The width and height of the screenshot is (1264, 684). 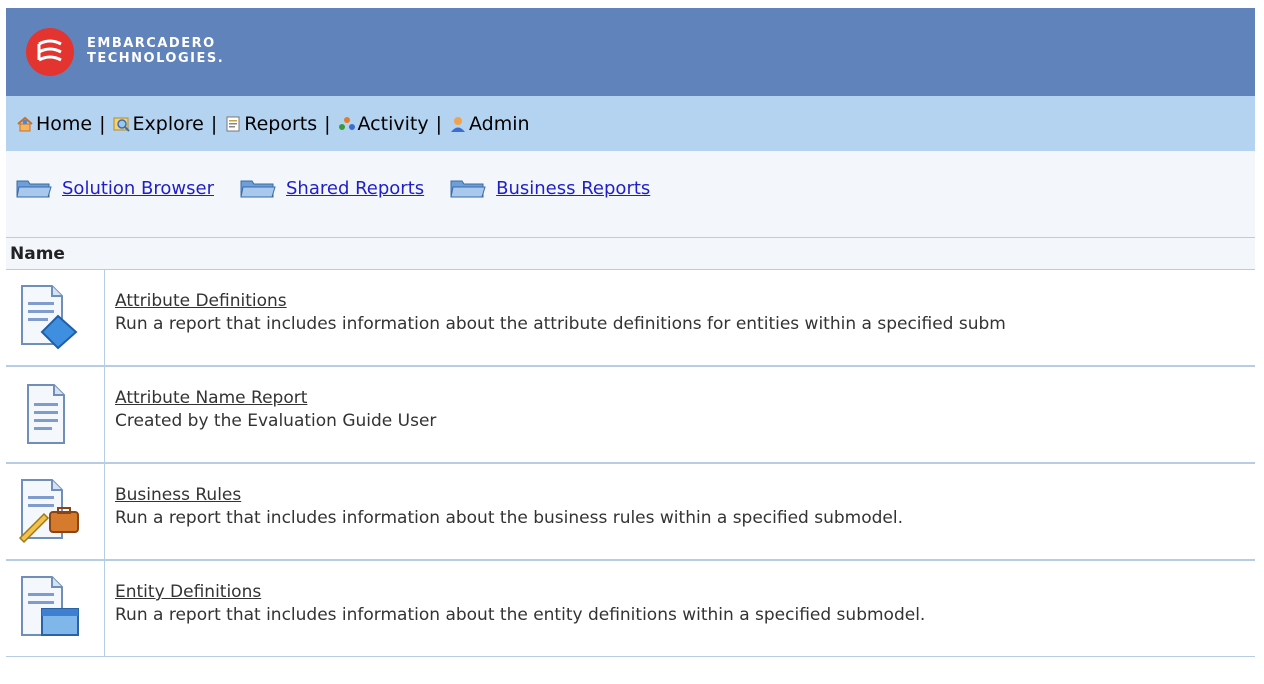 I want to click on crumb-shared-reports: Shared Reports, so click(x=332, y=188).